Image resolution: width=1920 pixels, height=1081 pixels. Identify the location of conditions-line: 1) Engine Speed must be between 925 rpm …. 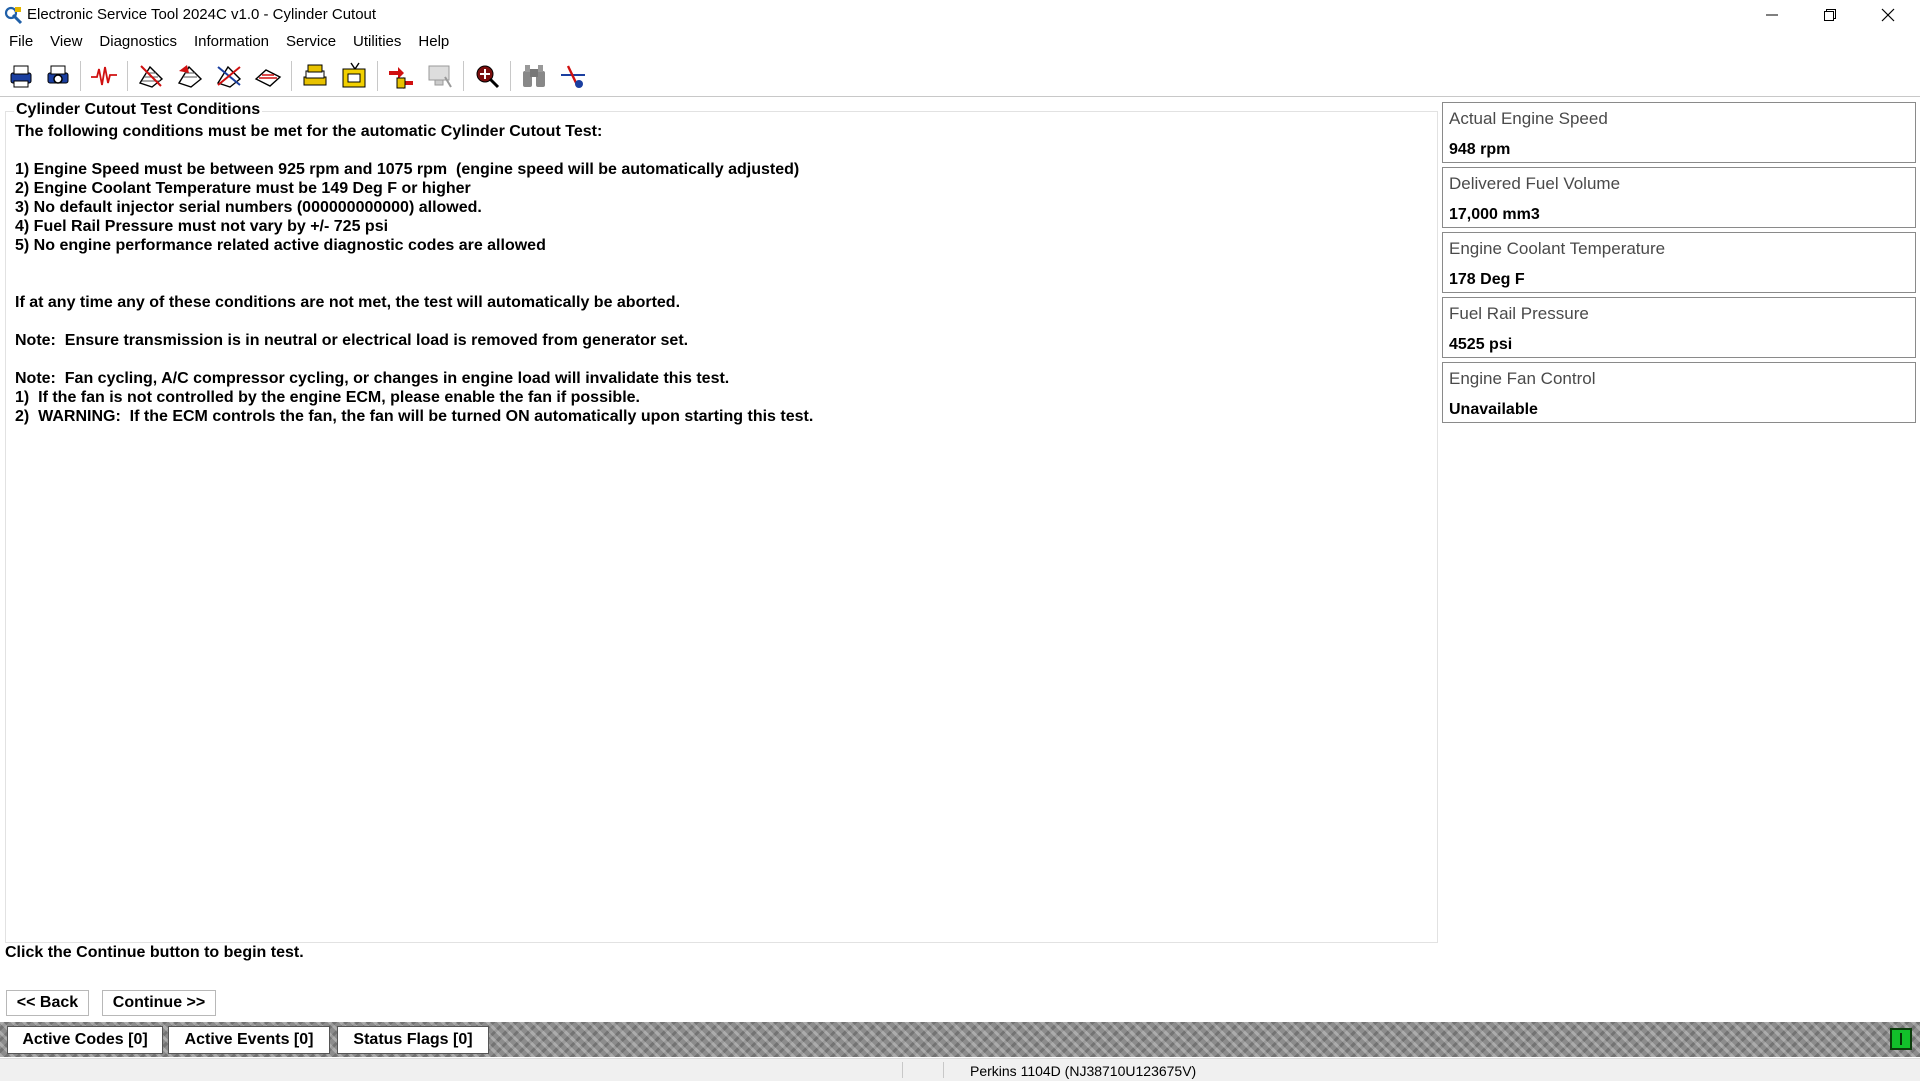
(407, 169).